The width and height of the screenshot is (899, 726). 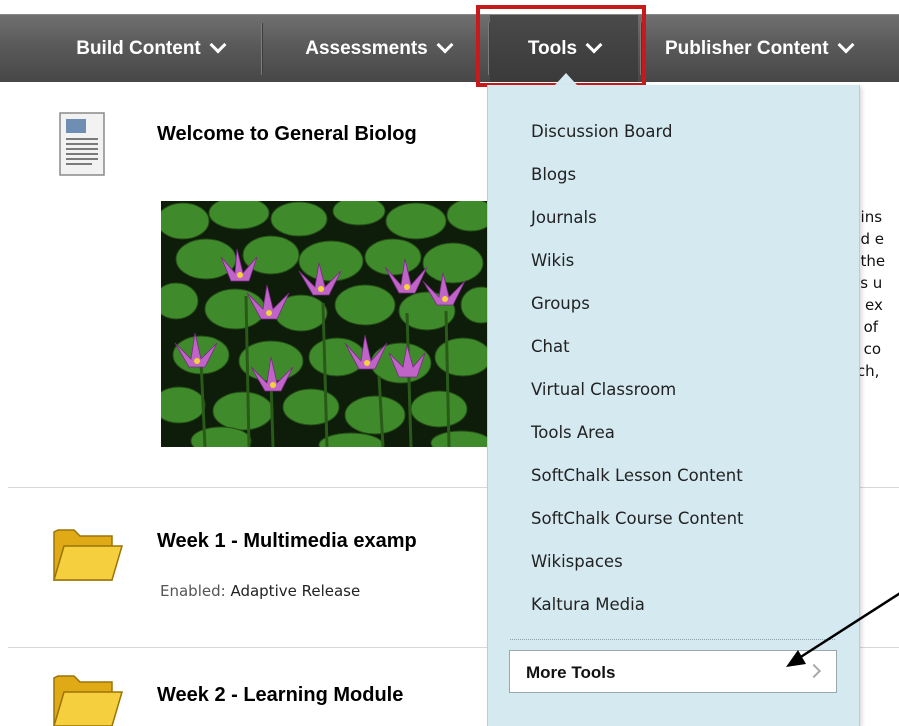 What do you see at coordinates (552, 260) in the screenshot?
I see `menu-item-wikis: Wikis` at bounding box center [552, 260].